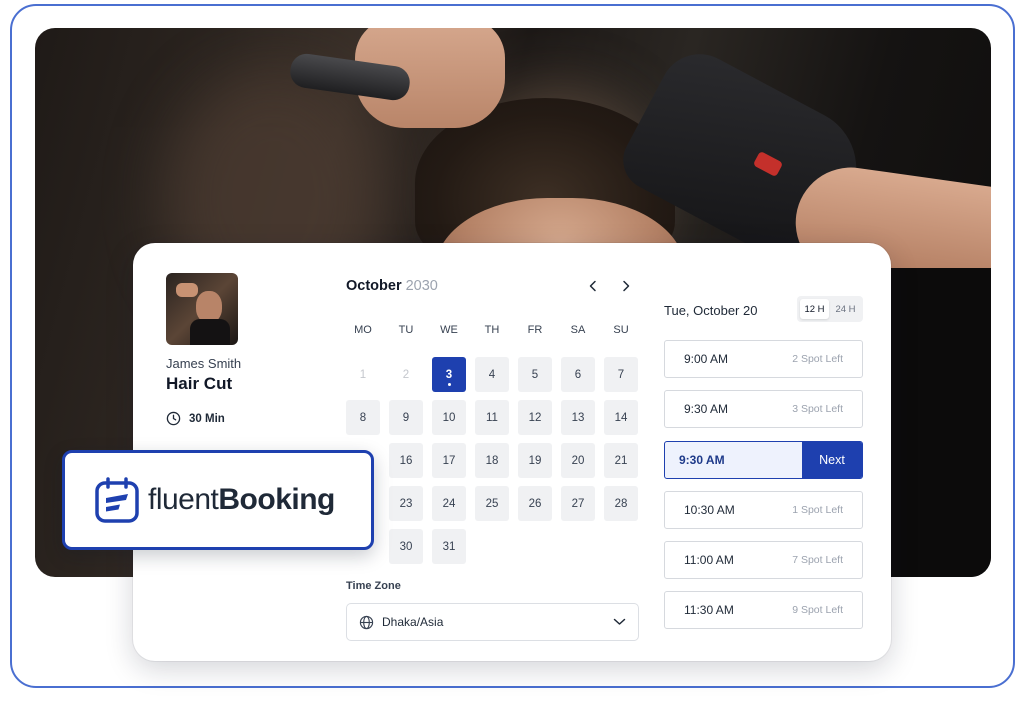  What do you see at coordinates (492, 622) in the screenshot?
I see `timezone-select: Dhaka/Asia` at bounding box center [492, 622].